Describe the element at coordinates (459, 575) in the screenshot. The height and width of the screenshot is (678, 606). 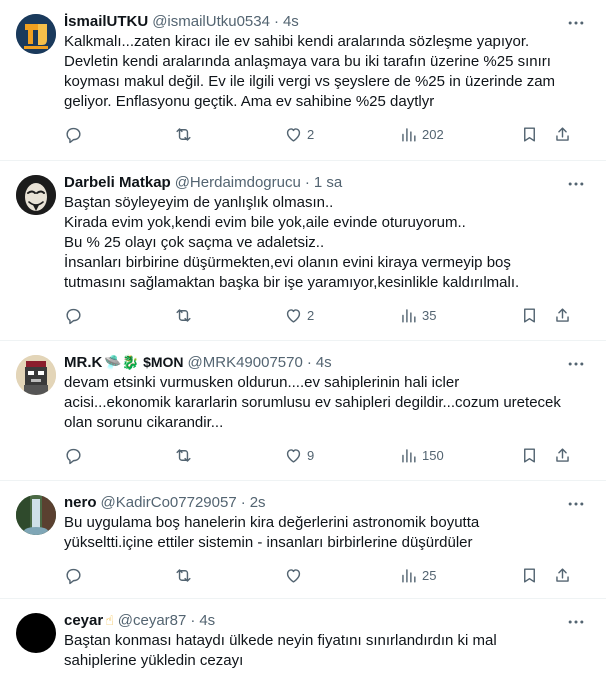
I see `views-button: 25` at that location.